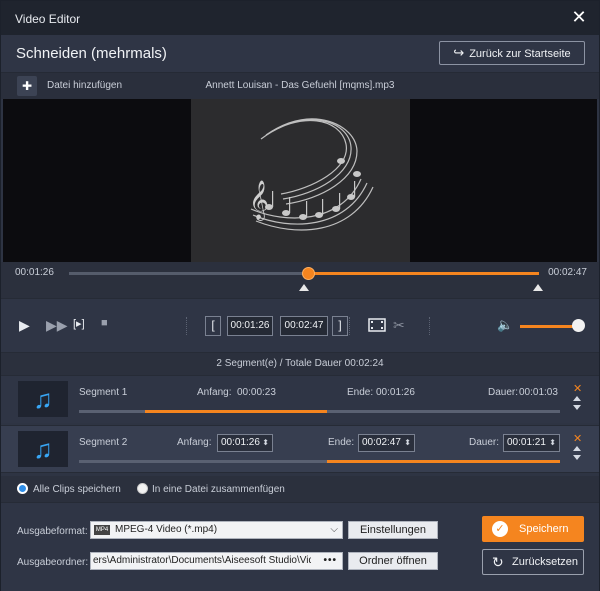 Image resolution: width=600 pixels, height=591 pixels. I want to click on segment-duration: 00:01:21, so click(526, 442).